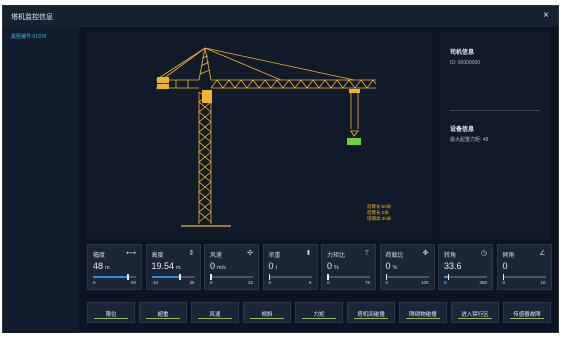 The image size is (563, 338). I want to click on max-lifting-moment: 最大起重力矩: 48, so click(469, 140).